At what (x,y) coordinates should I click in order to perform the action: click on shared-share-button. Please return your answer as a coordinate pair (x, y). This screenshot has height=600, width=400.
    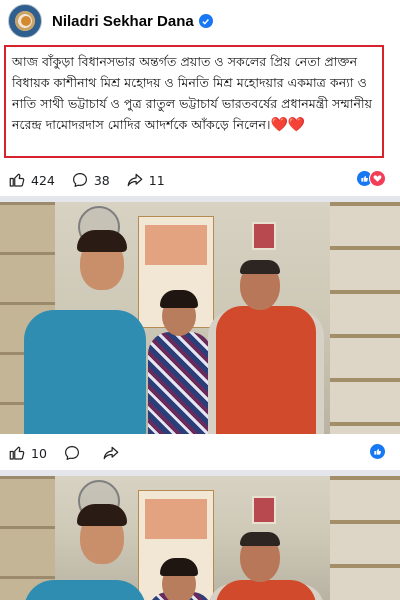
    Looking at the image, I should click on (113, 453).